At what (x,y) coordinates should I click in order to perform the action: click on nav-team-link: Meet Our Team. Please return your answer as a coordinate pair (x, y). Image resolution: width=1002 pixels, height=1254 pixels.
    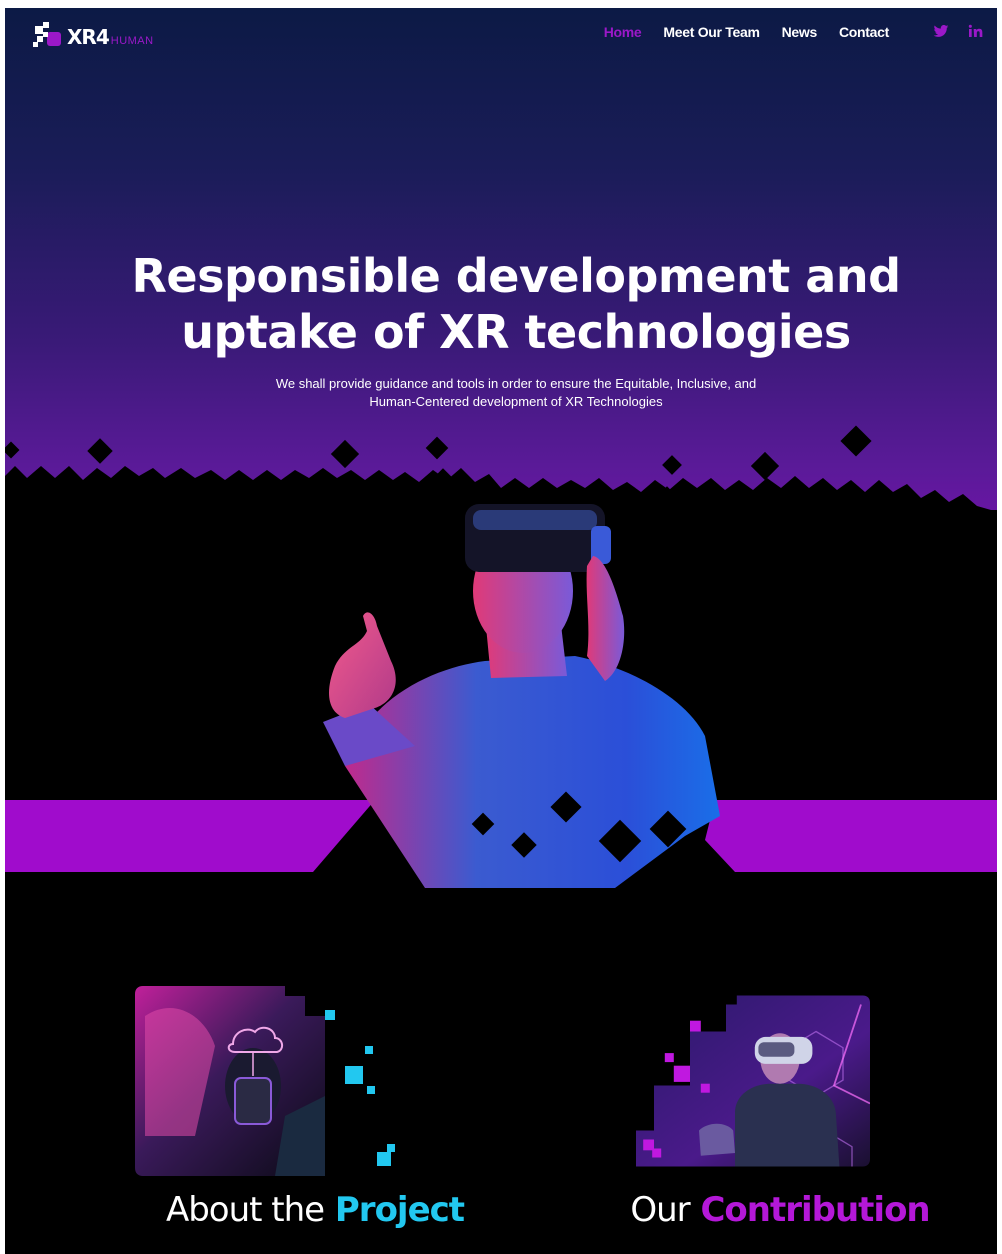
    Looking at the image, I should click on (711, 32).